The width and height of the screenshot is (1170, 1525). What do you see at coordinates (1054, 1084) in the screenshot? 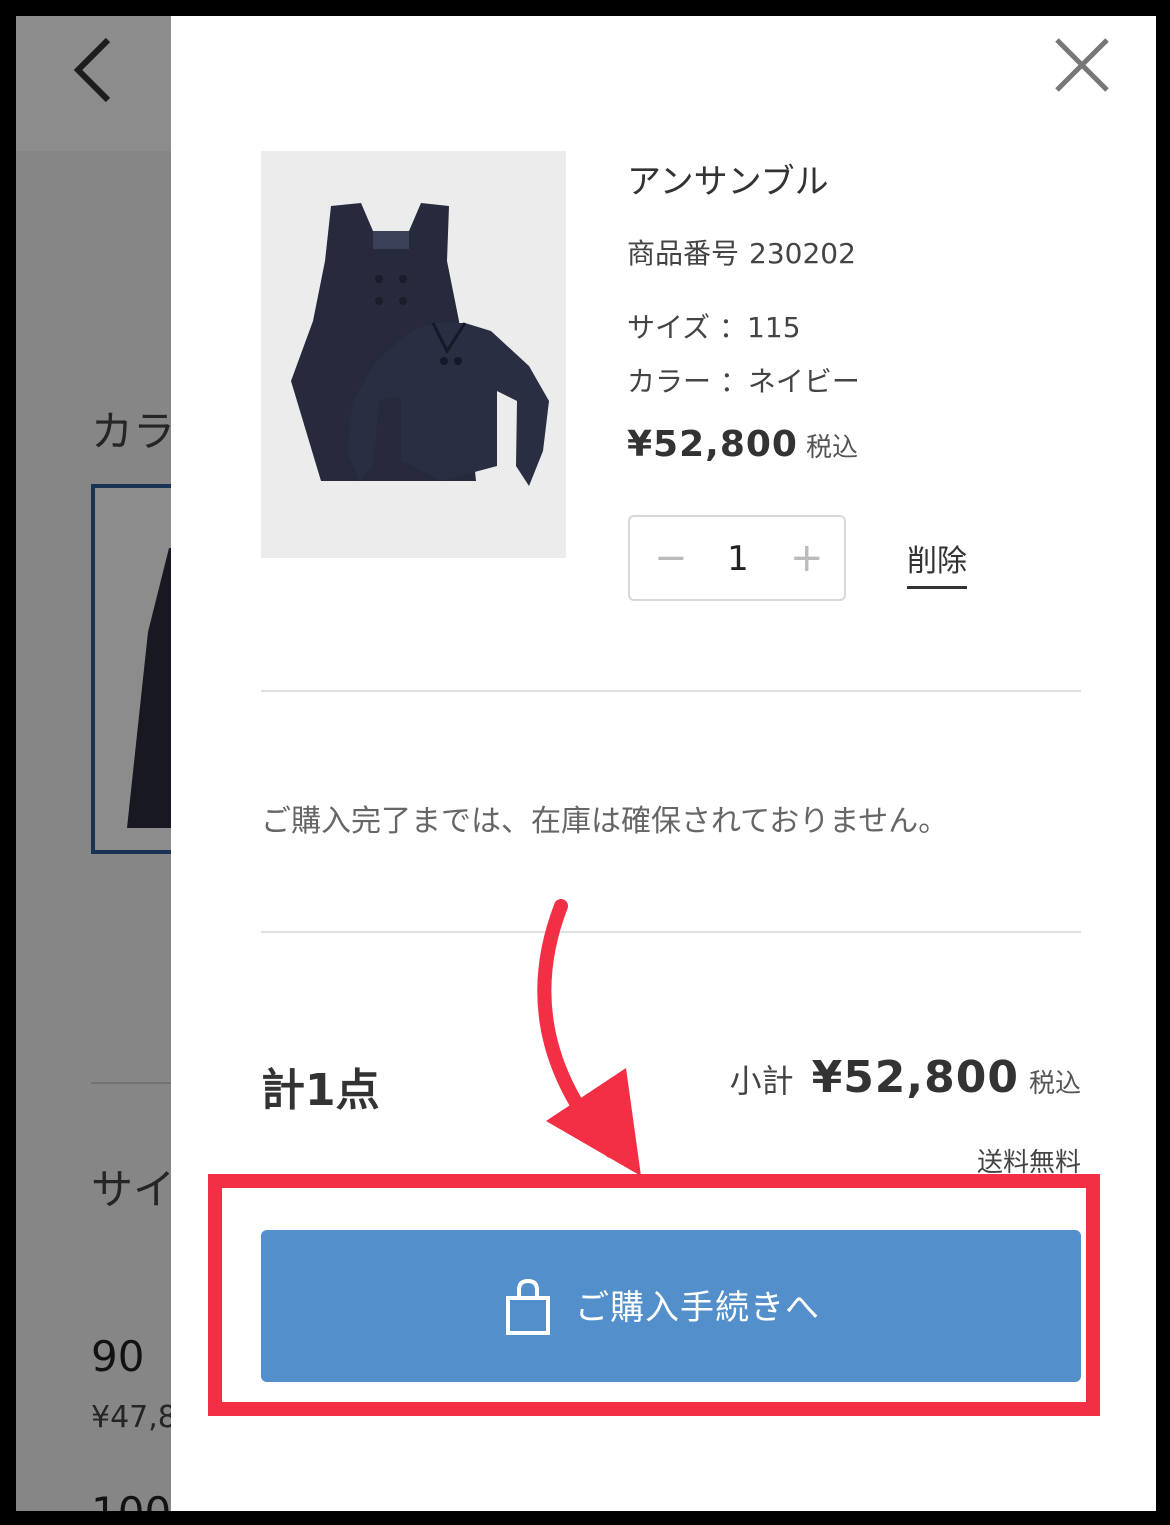
I see `subtotal-tax: 税込` at bounding box center [1054, 1084].